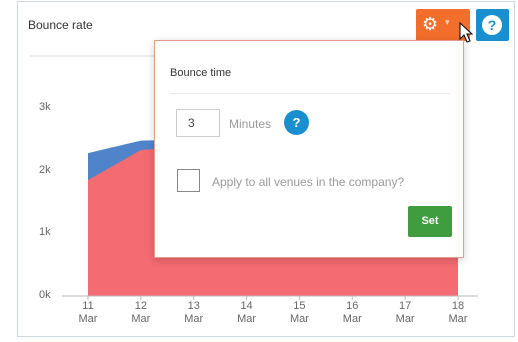 This screenshot has height=342, width=518. Describe the element at coordinates (45, 295) in the screenshot. I see `y-tick-label: 0k` at that location.